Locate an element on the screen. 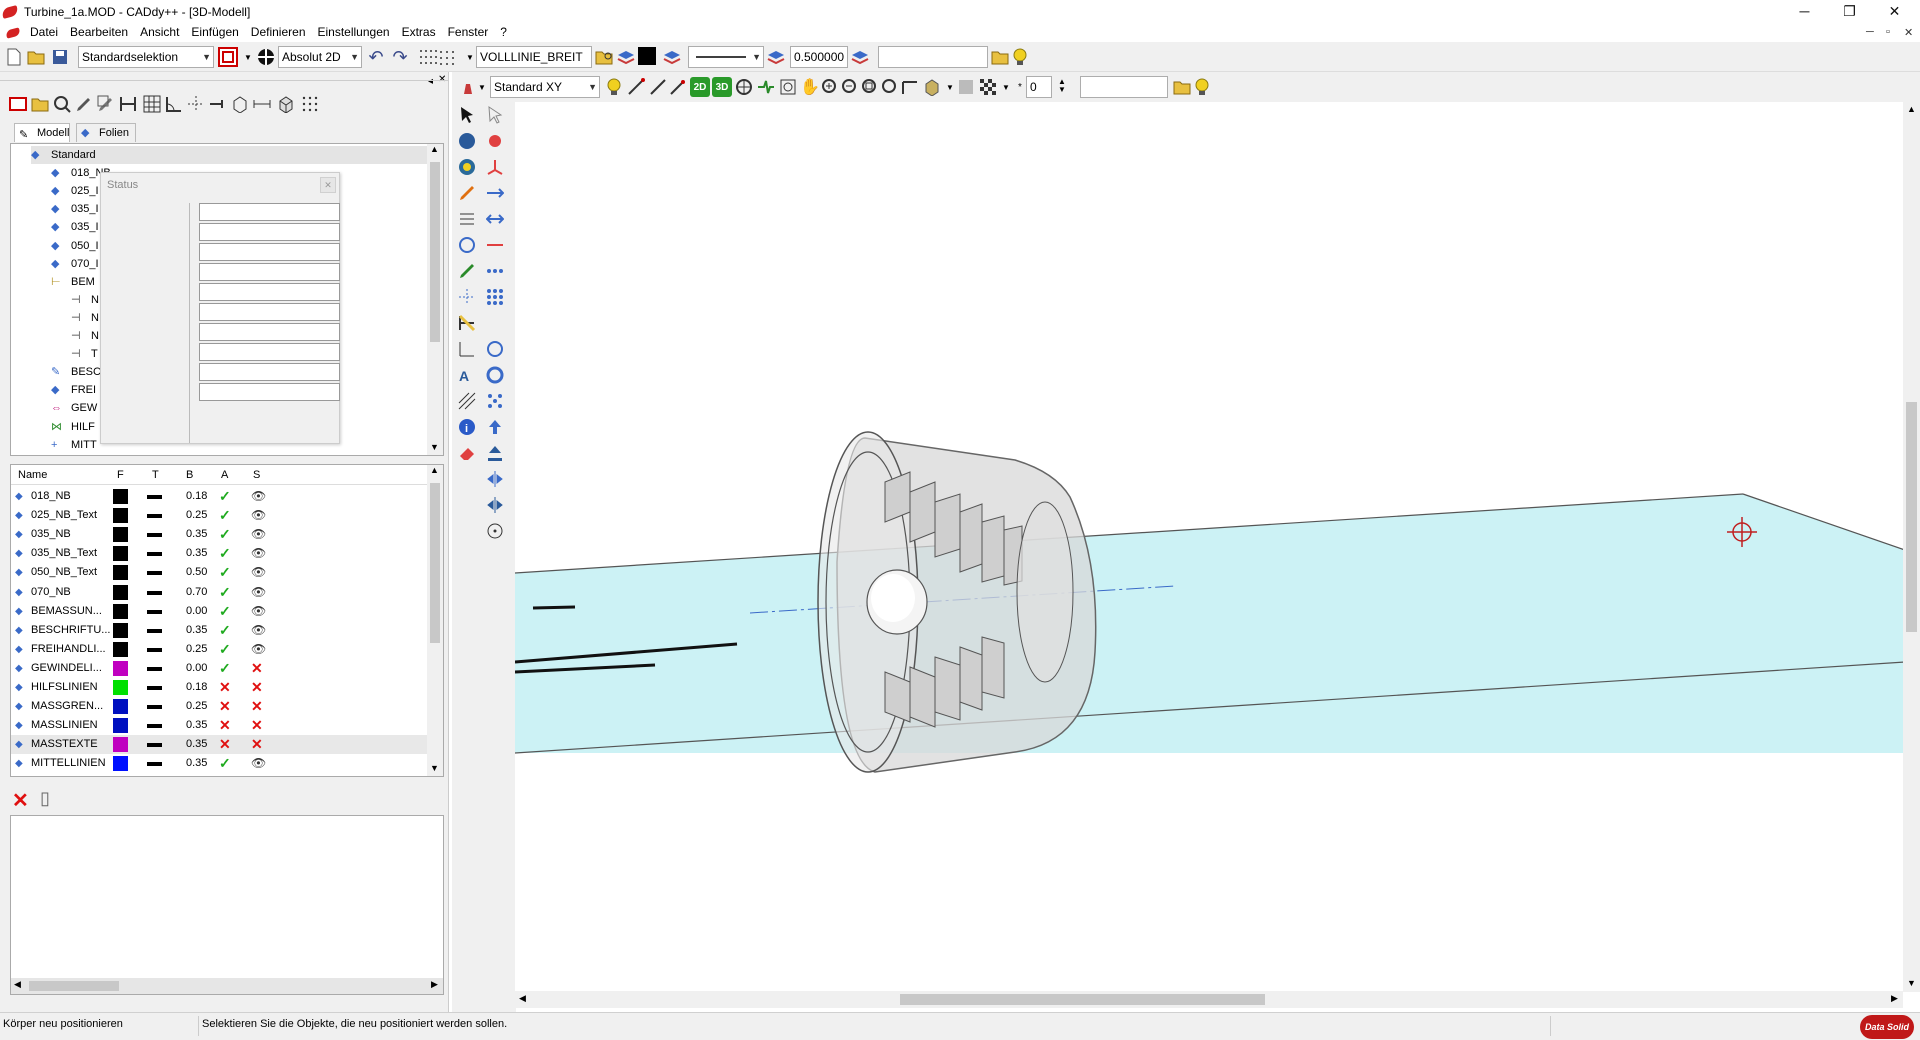  view-2d-button: 2D is located at coordinates (700, 87).